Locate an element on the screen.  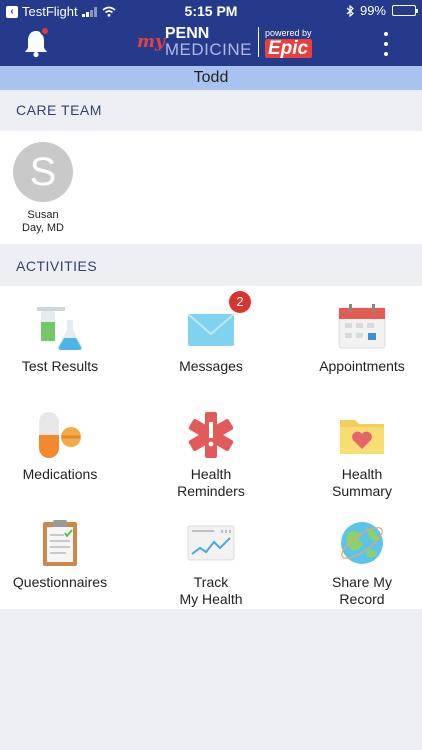
tile-label: Appointments is located at coordinates (362, 366).